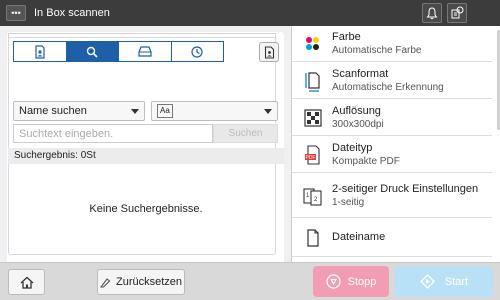 The image size is (500, 300). I want to click on result-summary: Suchergebnis: 0St, so click(146, 156).